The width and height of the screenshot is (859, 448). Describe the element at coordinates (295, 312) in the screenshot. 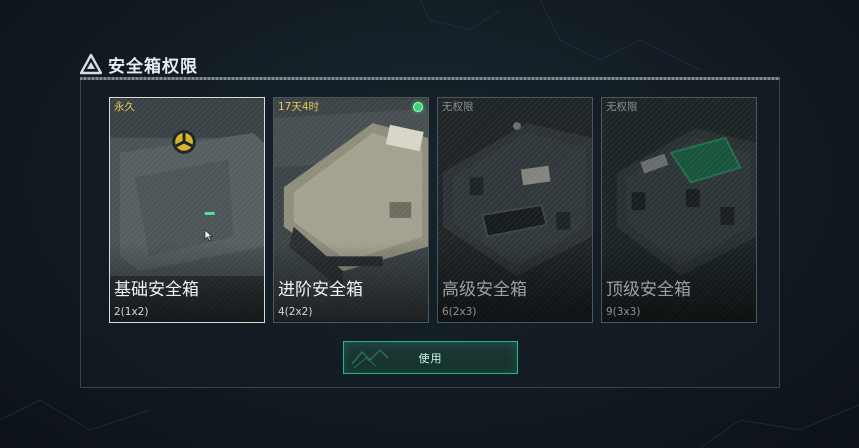

I see `safe-capacity: 4(2x2)` at that location.